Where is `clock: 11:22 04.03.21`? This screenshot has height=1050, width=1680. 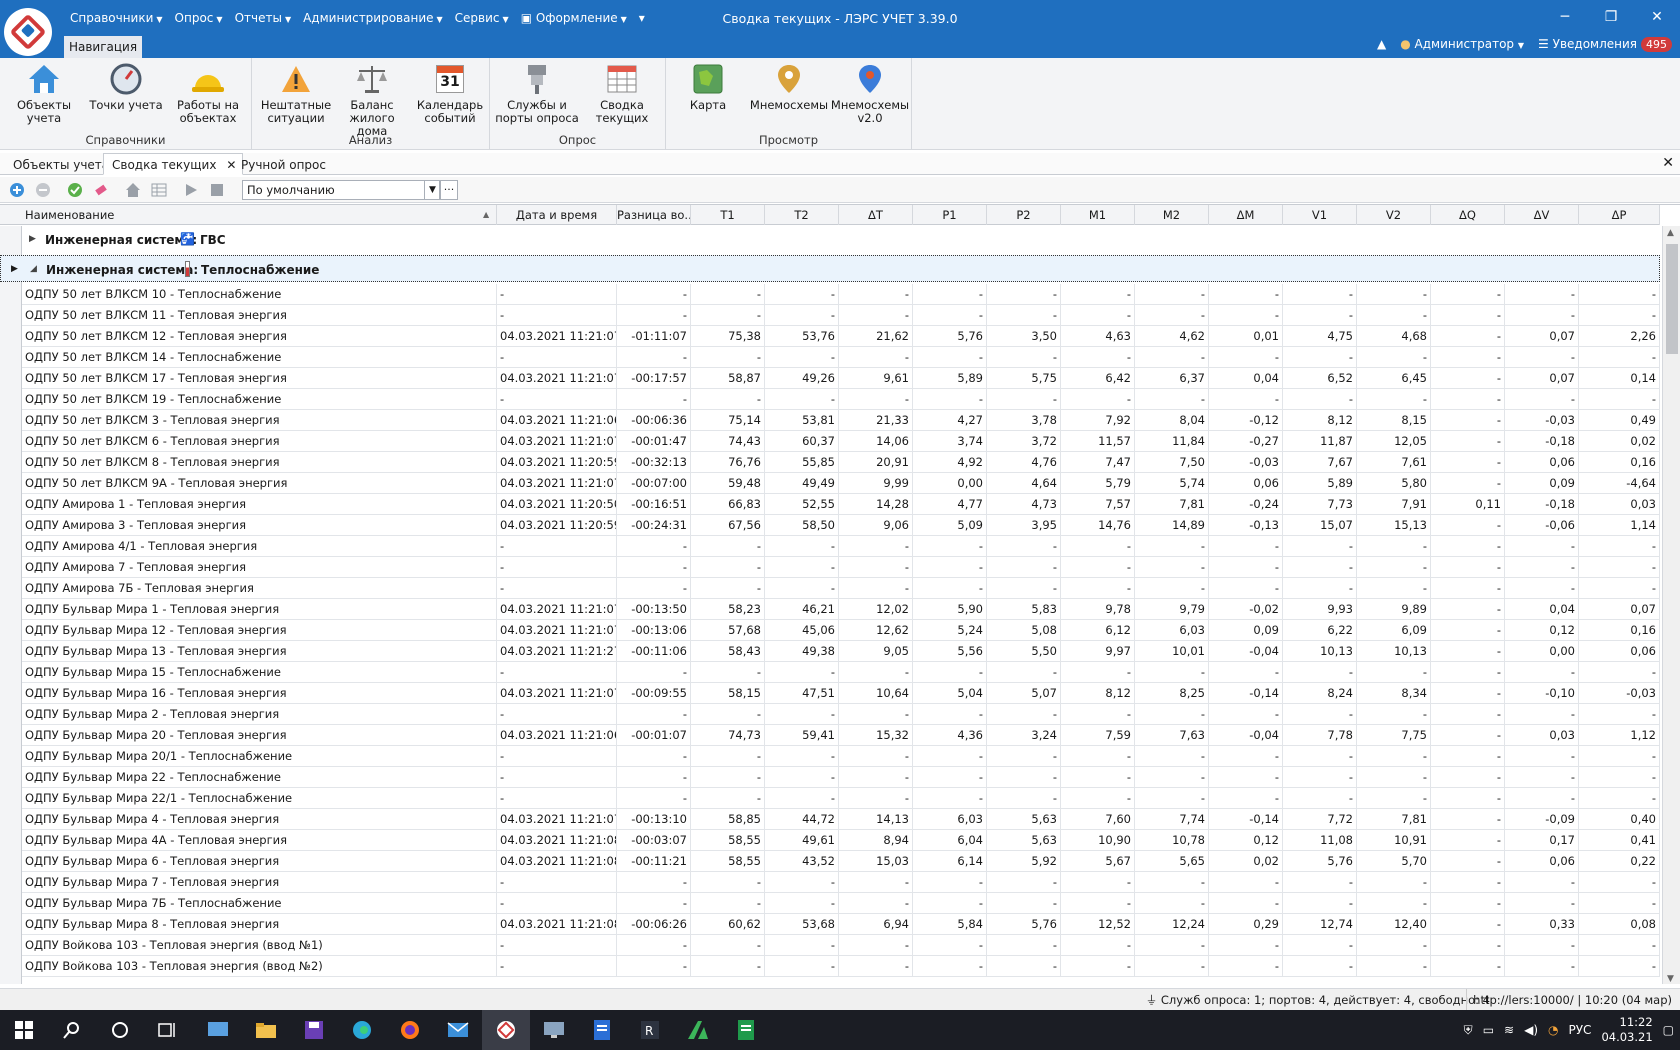 clock: 11:22 04.03.21 is located at coordinates (1626, 1030).